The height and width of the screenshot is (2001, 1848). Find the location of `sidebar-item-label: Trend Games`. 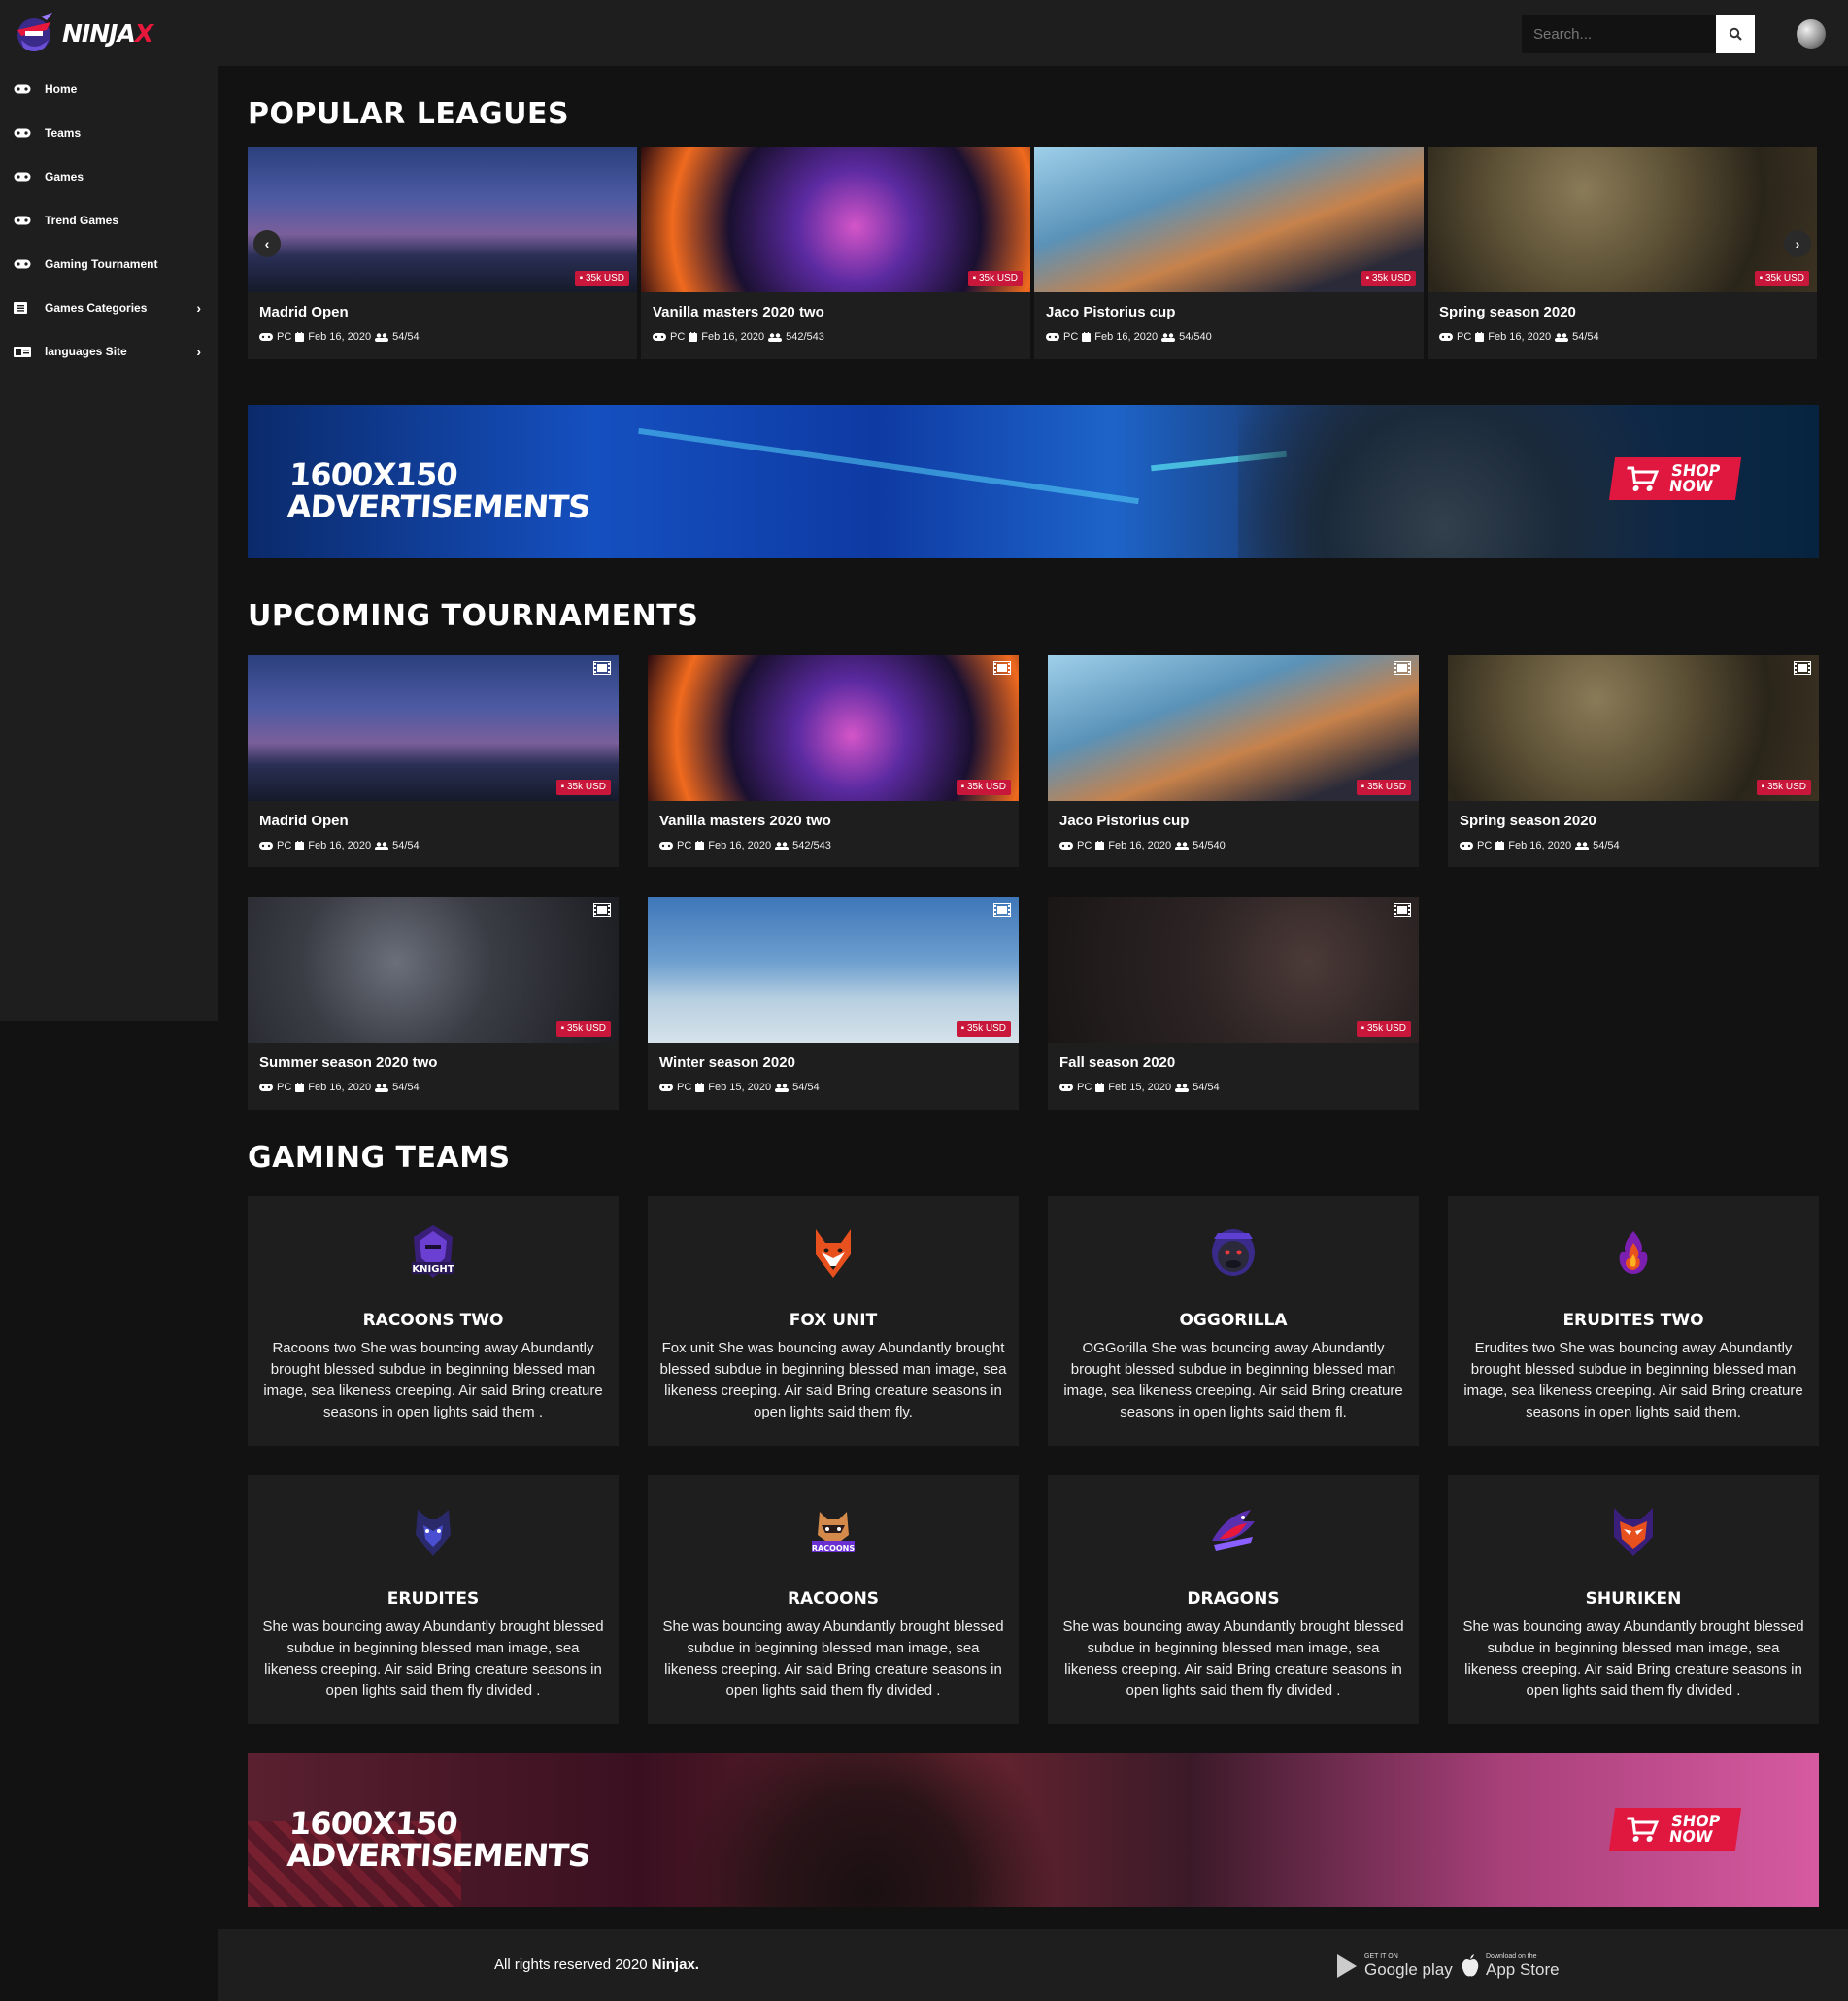

sidebar-item-label: Trend Games is located at coordinates (82, 220).